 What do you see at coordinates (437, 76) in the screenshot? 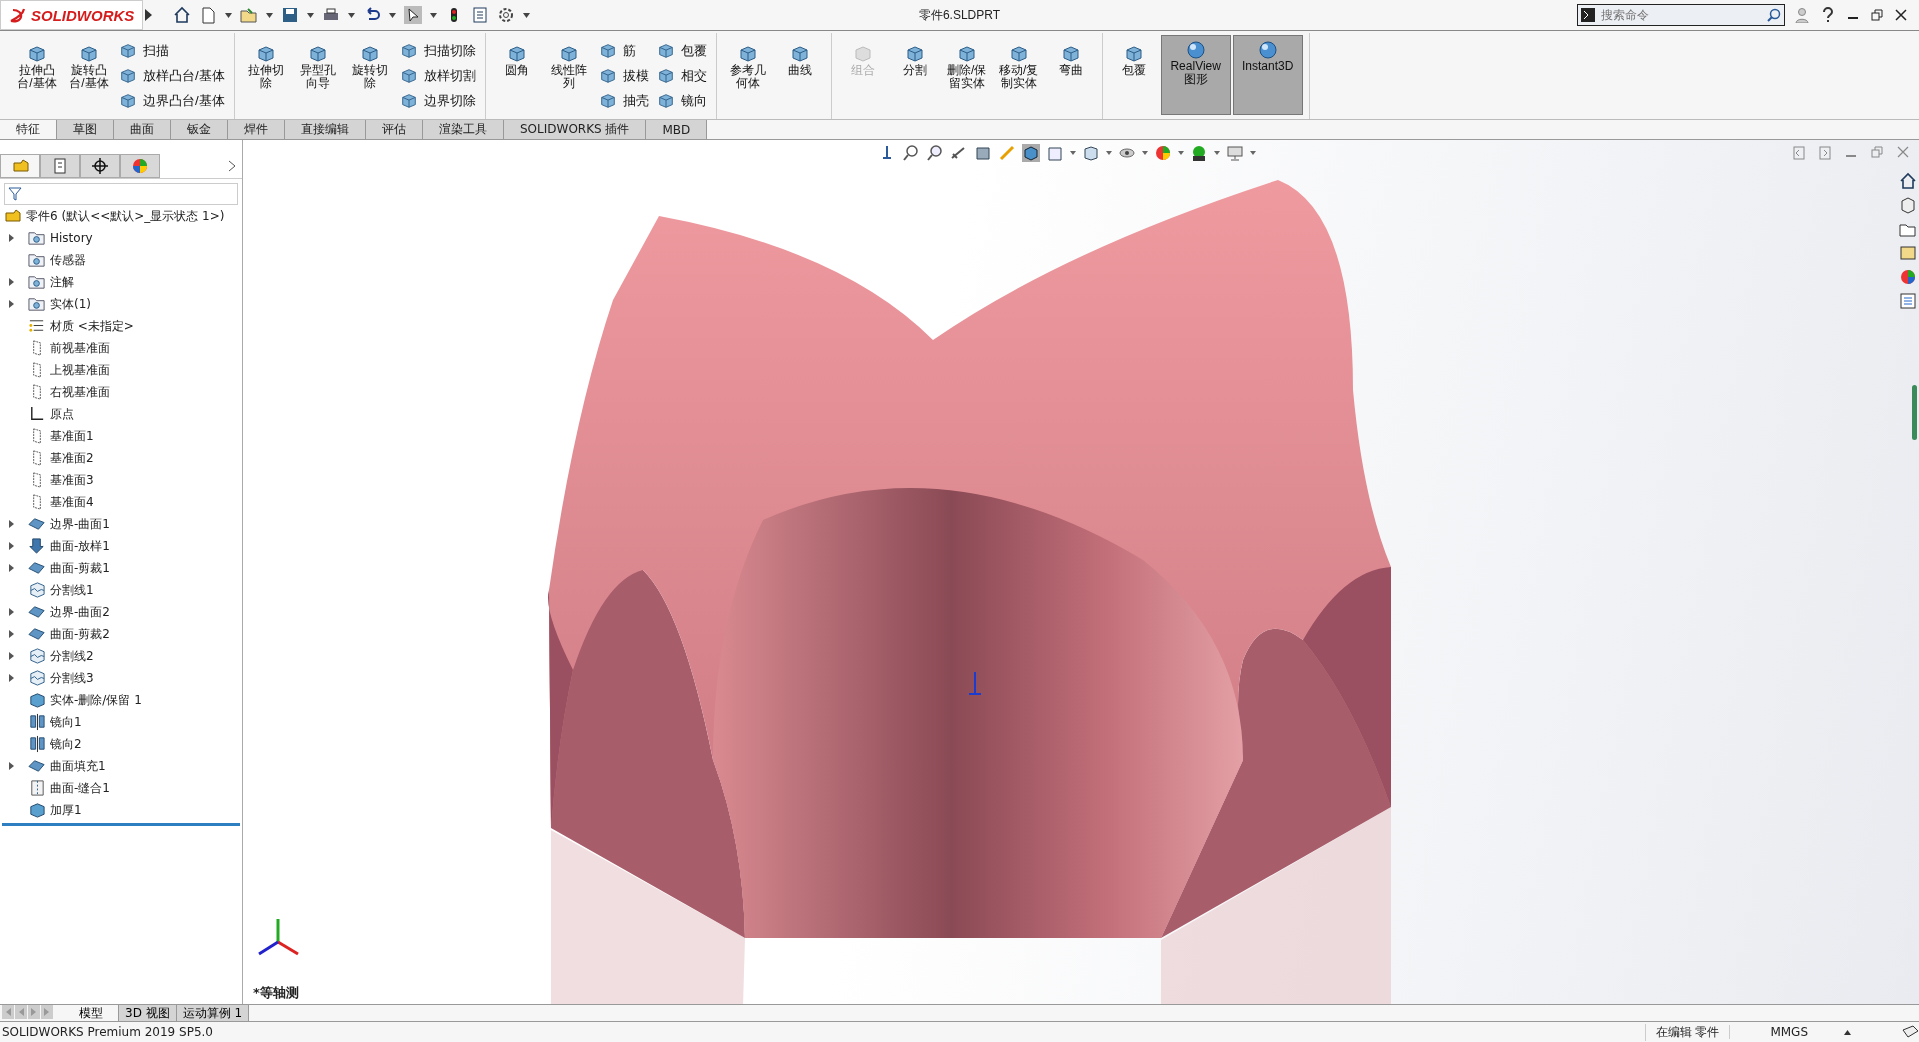
I see `tool-button: 放样切割` at bounding box center [437, 76].